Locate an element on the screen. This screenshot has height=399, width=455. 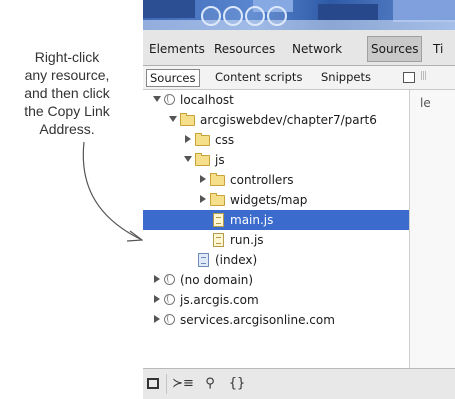
tree-item-no-domain: (no domain) is located at coordinates (276, 280).